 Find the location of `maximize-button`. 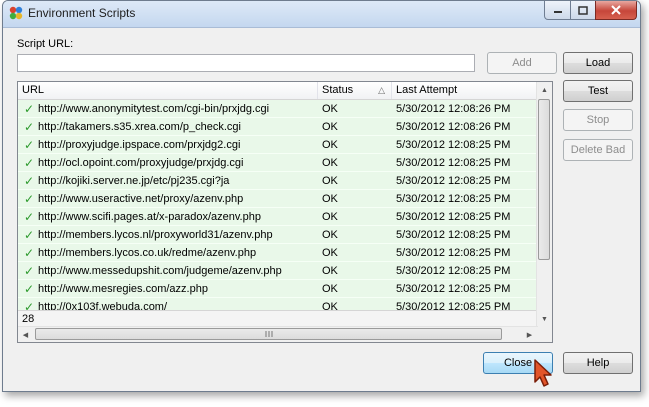

maximize-button is located at coordinates (583, 10).